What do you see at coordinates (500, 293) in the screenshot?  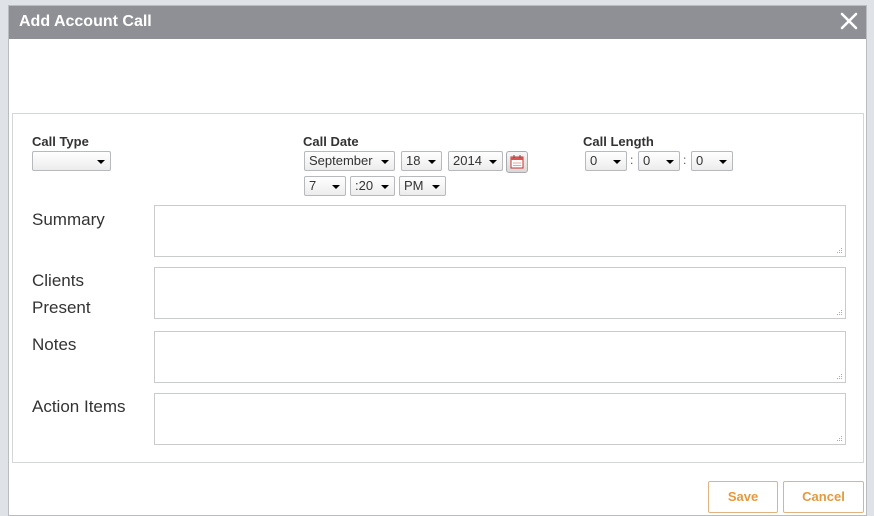 I see `clients-present-textarea` at bounding box center [500, 293].